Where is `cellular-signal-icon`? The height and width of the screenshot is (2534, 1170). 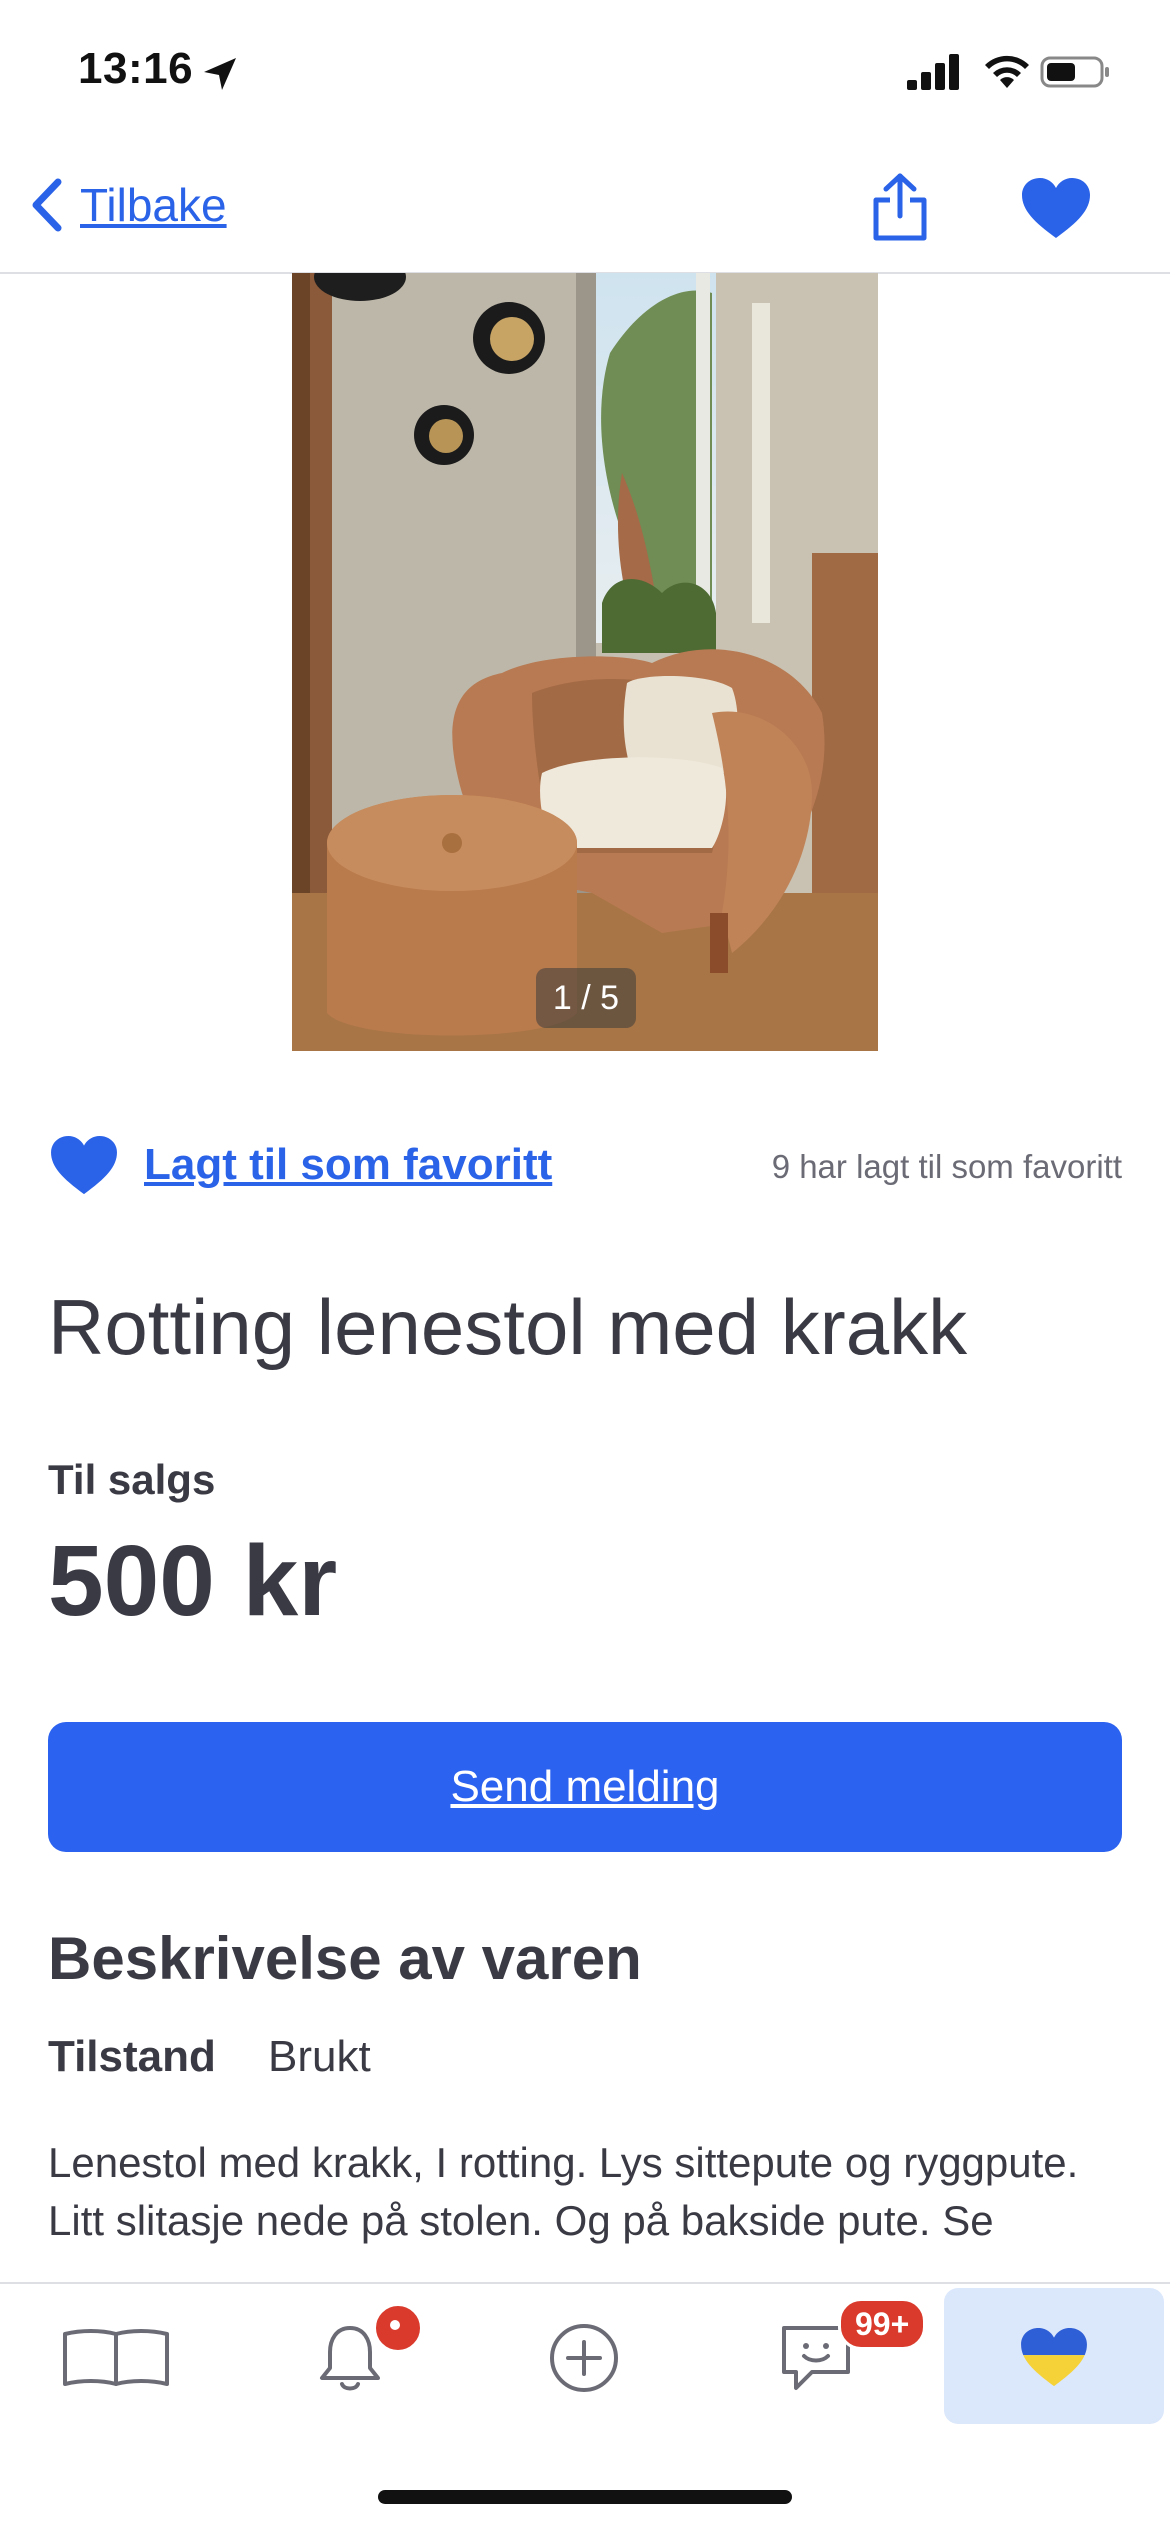 cellular-signal-icon is located at coordinates (933, 72).